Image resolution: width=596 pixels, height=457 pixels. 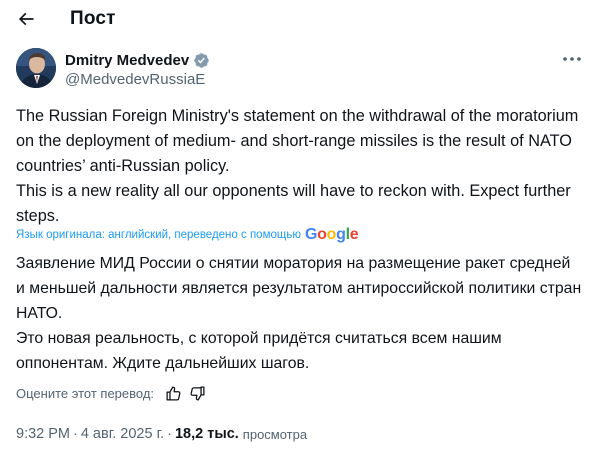 I want to click on rate-translation-row: Оцените этот перевод:, so click(x=113, y=393).